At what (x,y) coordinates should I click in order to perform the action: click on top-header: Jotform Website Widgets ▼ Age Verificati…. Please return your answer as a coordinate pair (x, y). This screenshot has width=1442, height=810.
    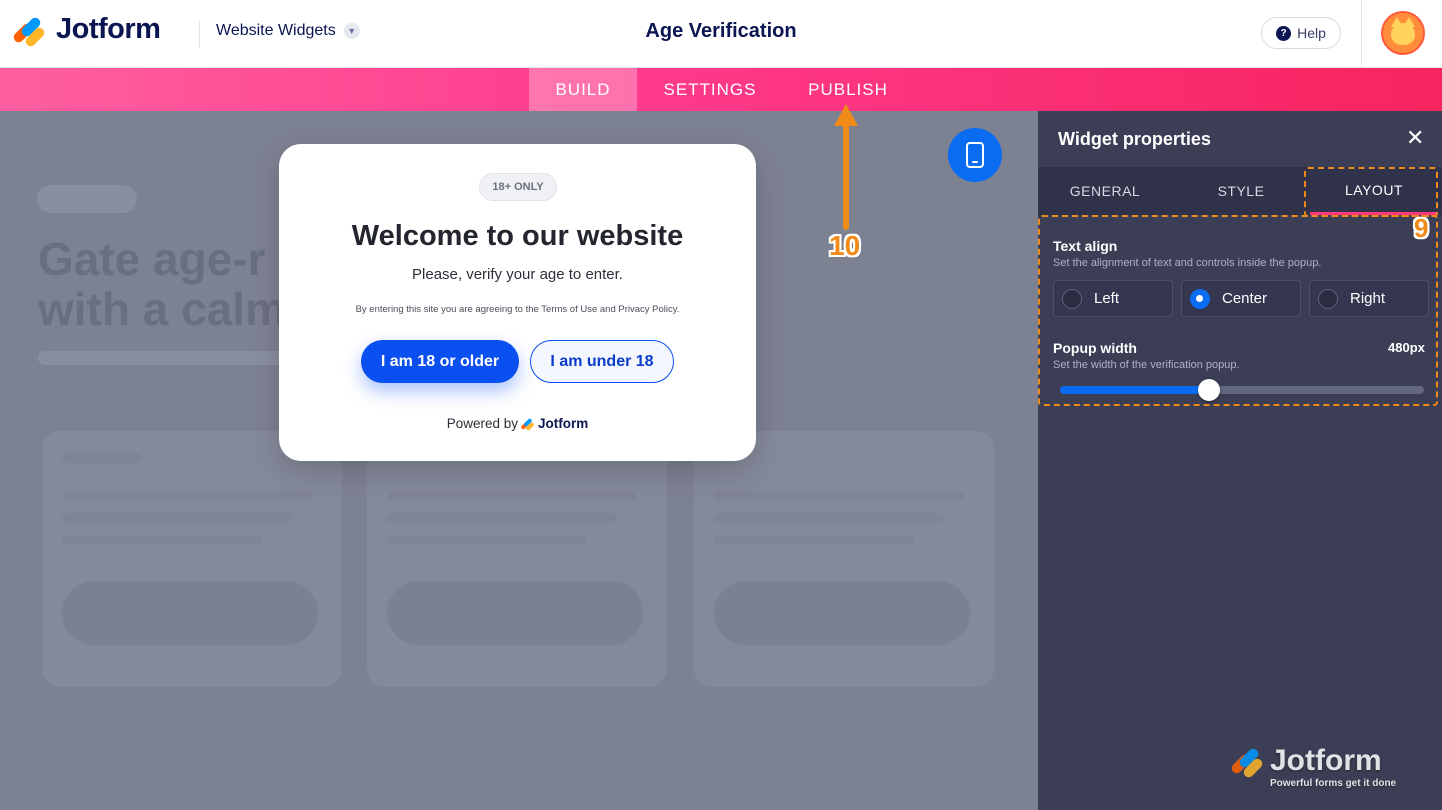
    Looking at the image, I should click on (721, 34).